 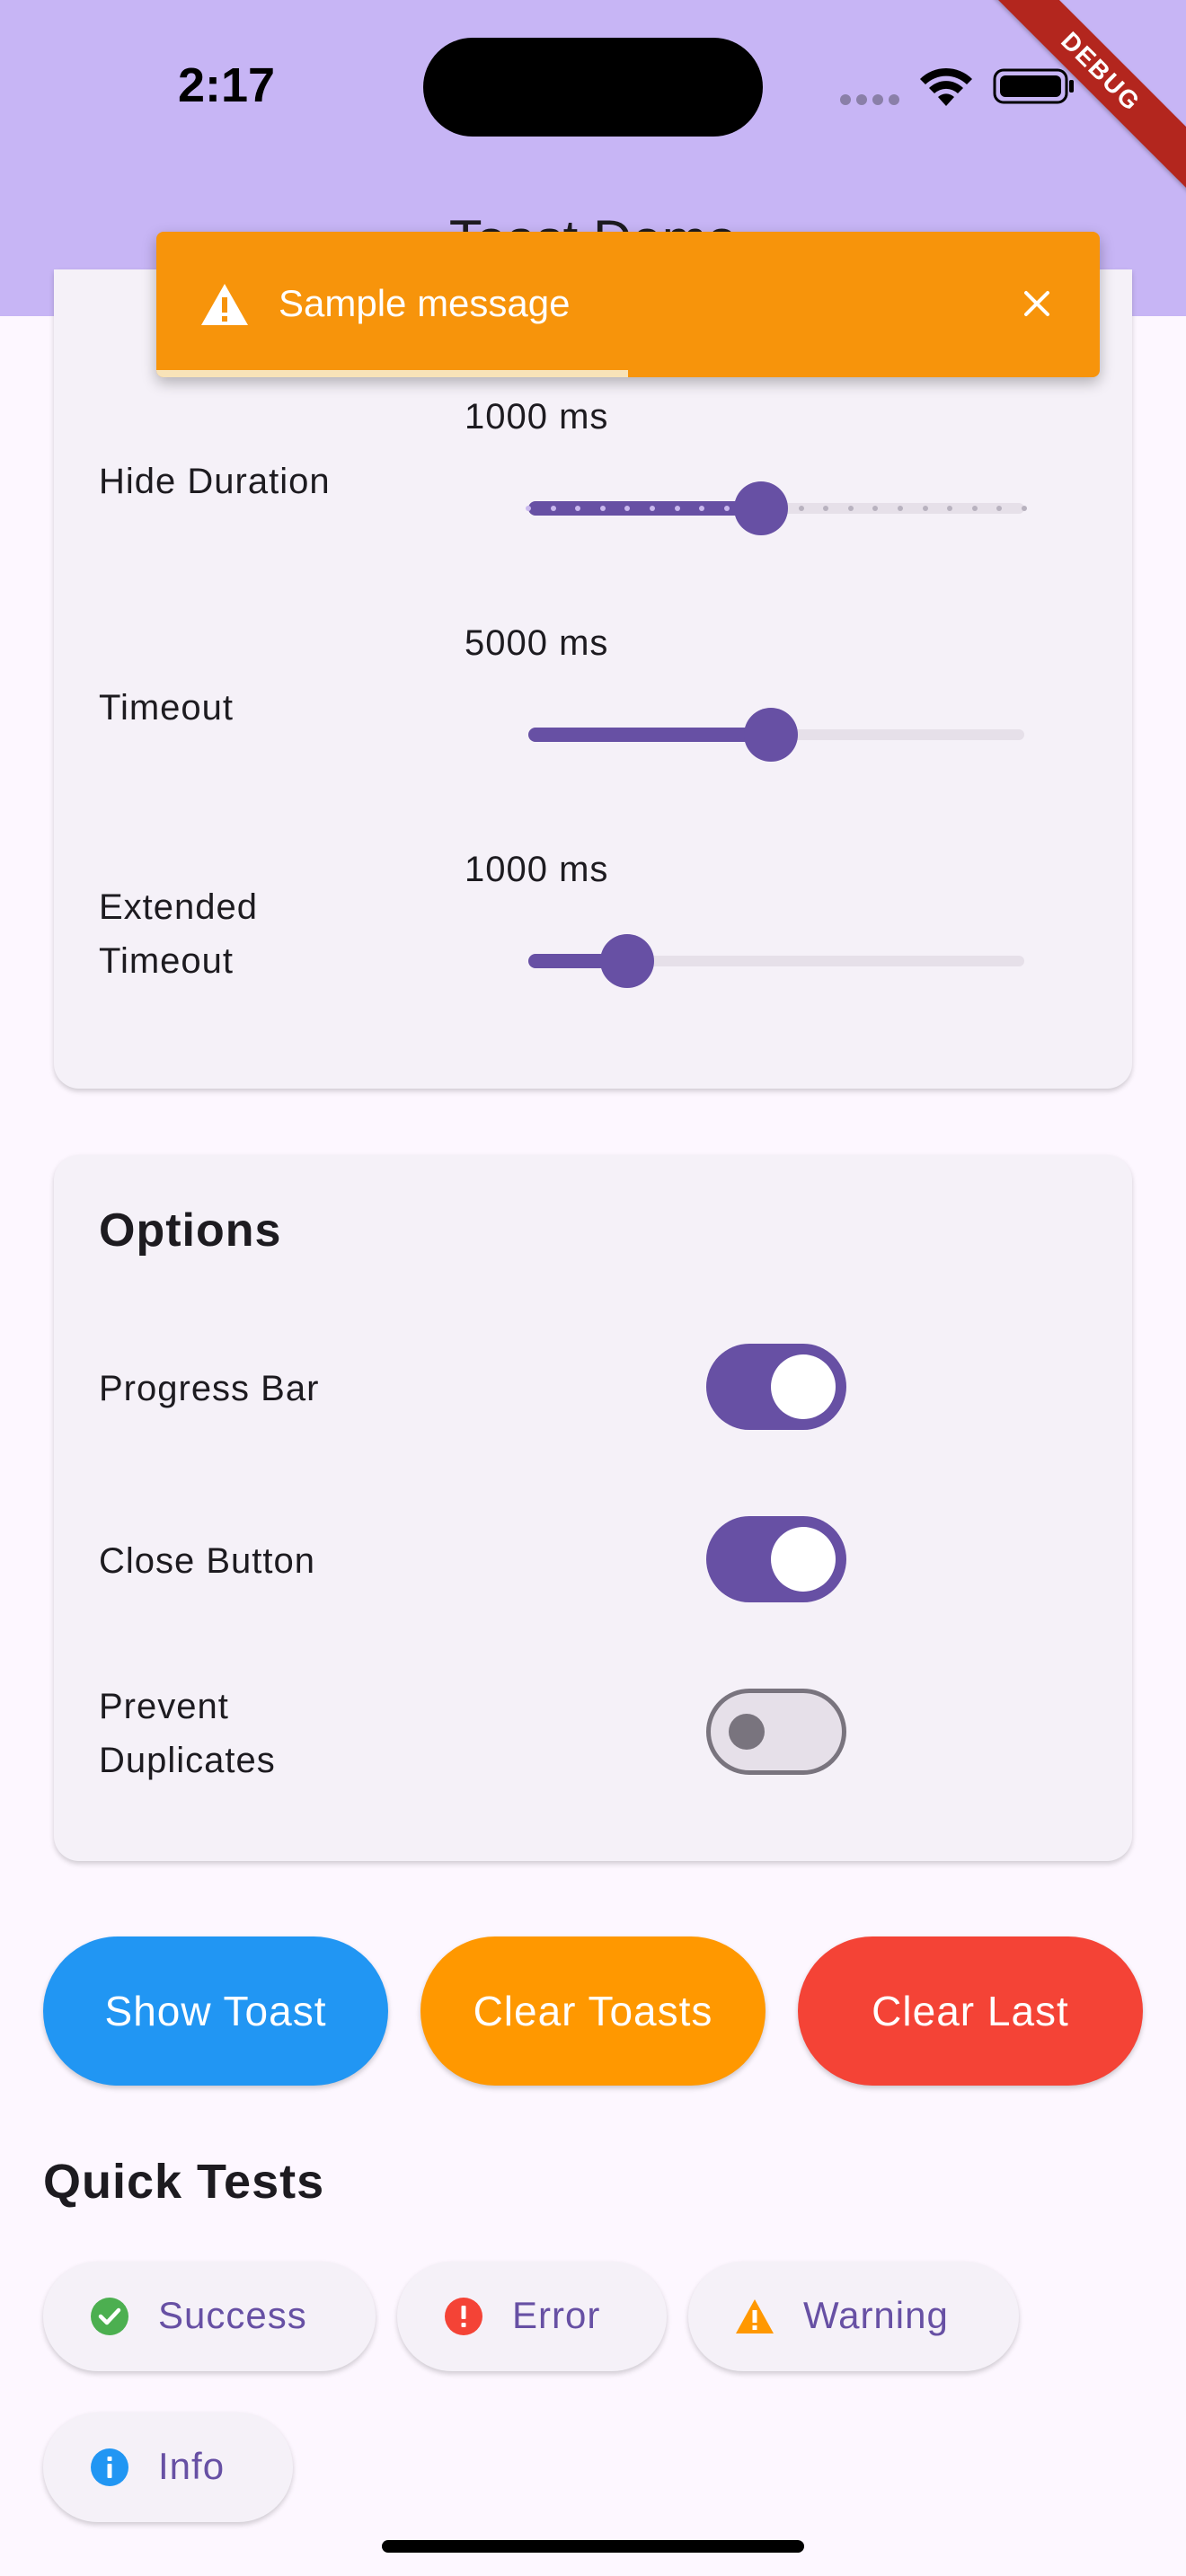 What do you see at coordinates (593, 87) in the screenshot?
I see `dynamic-island` at bounding box center [593, 87].